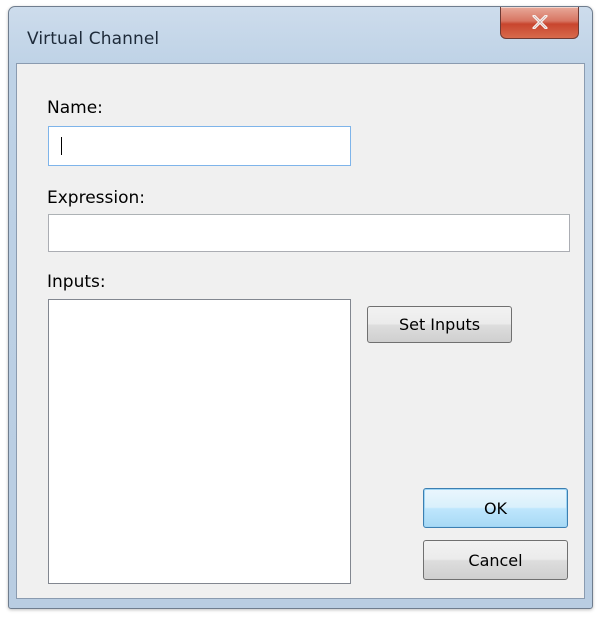 This screenshot has width=598, height=617. What do you see at coordinates (439, 324) in the screenshot?
I see `set-inputs-button: Set Inputs` at bounding box center [439, 324].